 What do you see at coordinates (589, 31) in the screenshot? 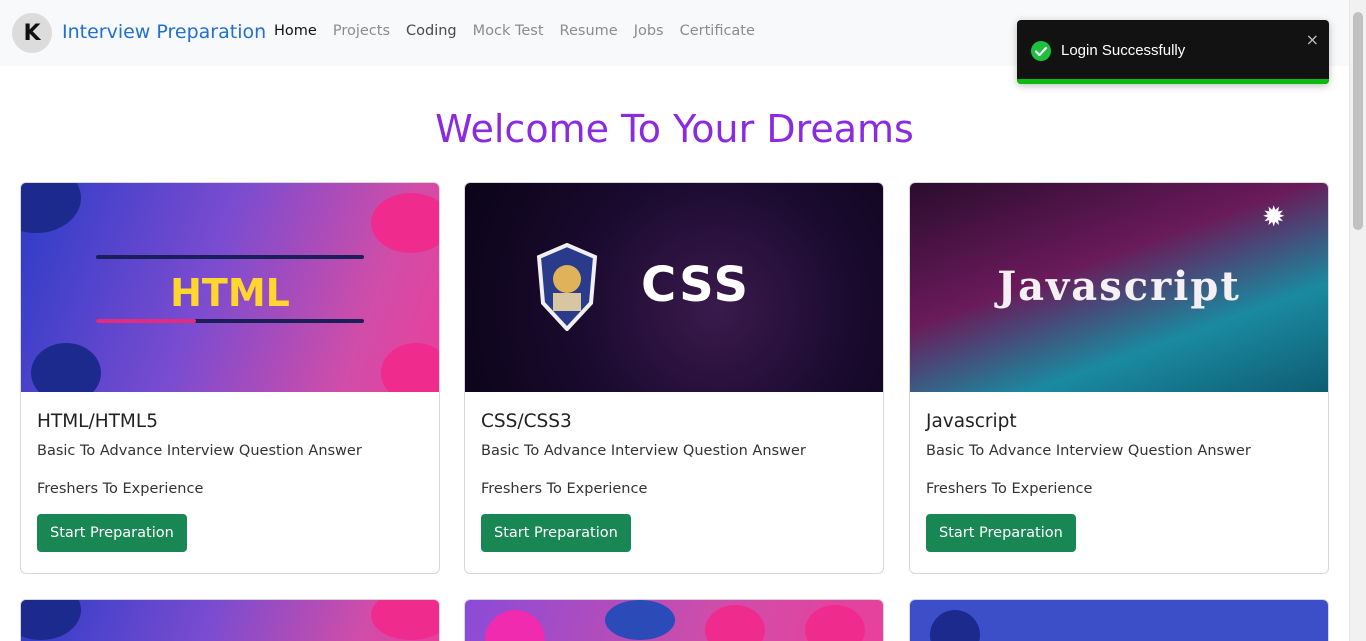
I see `nav-resume: Resume` at bounding box center [589, 31].